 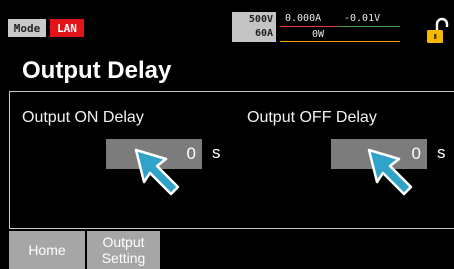 I want to click on output-on-delay-value: 0, so click(x=191, y=153).